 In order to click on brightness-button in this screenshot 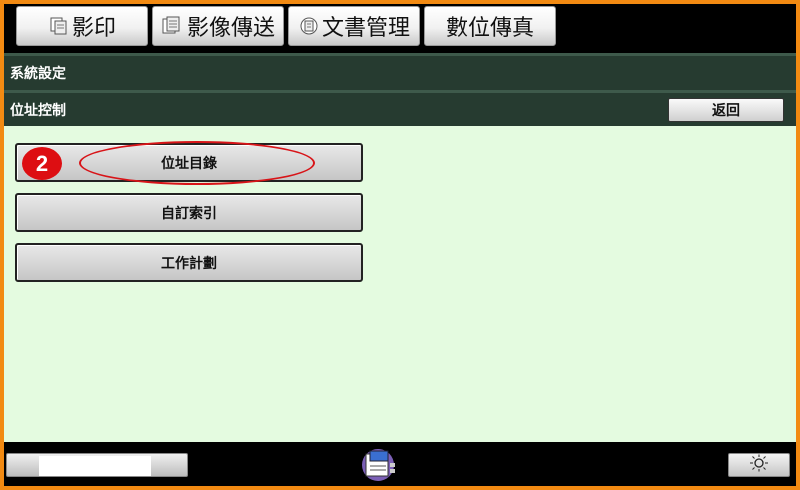, I will do `click(759, 465)`.